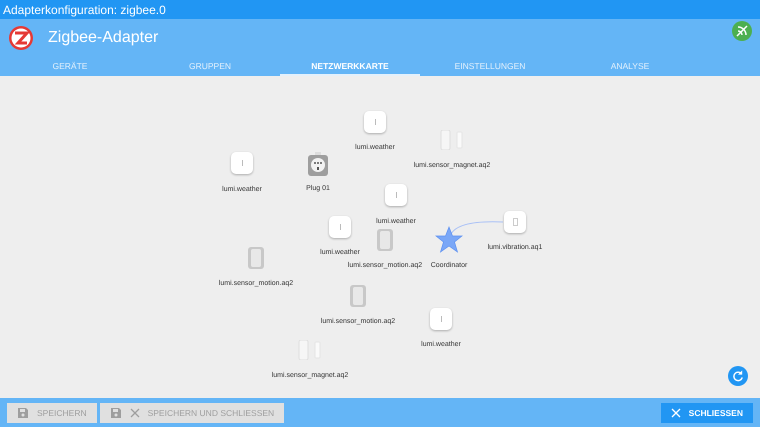  I want to click on tab: GERÄTE, so click(70, 66).